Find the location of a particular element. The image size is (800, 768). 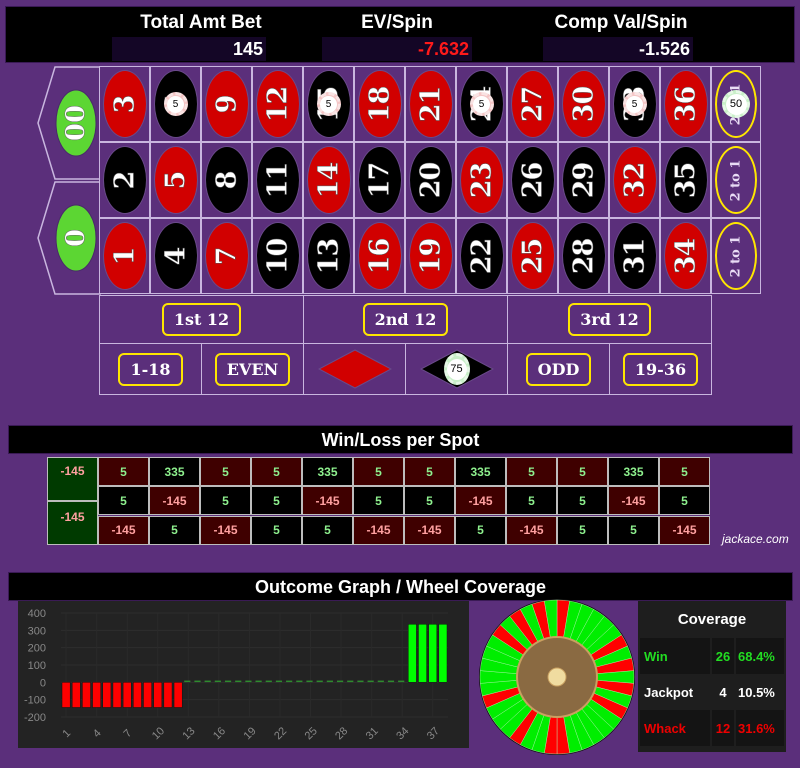

black-bet: 75 is located at coordinates (456, 369).